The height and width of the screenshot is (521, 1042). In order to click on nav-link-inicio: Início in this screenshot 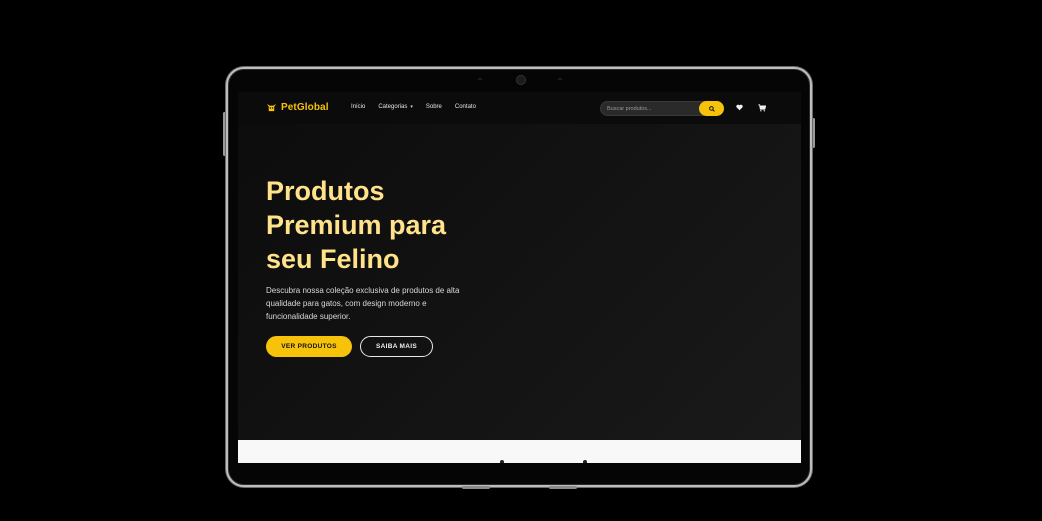, I will do `click(358, 107)`.